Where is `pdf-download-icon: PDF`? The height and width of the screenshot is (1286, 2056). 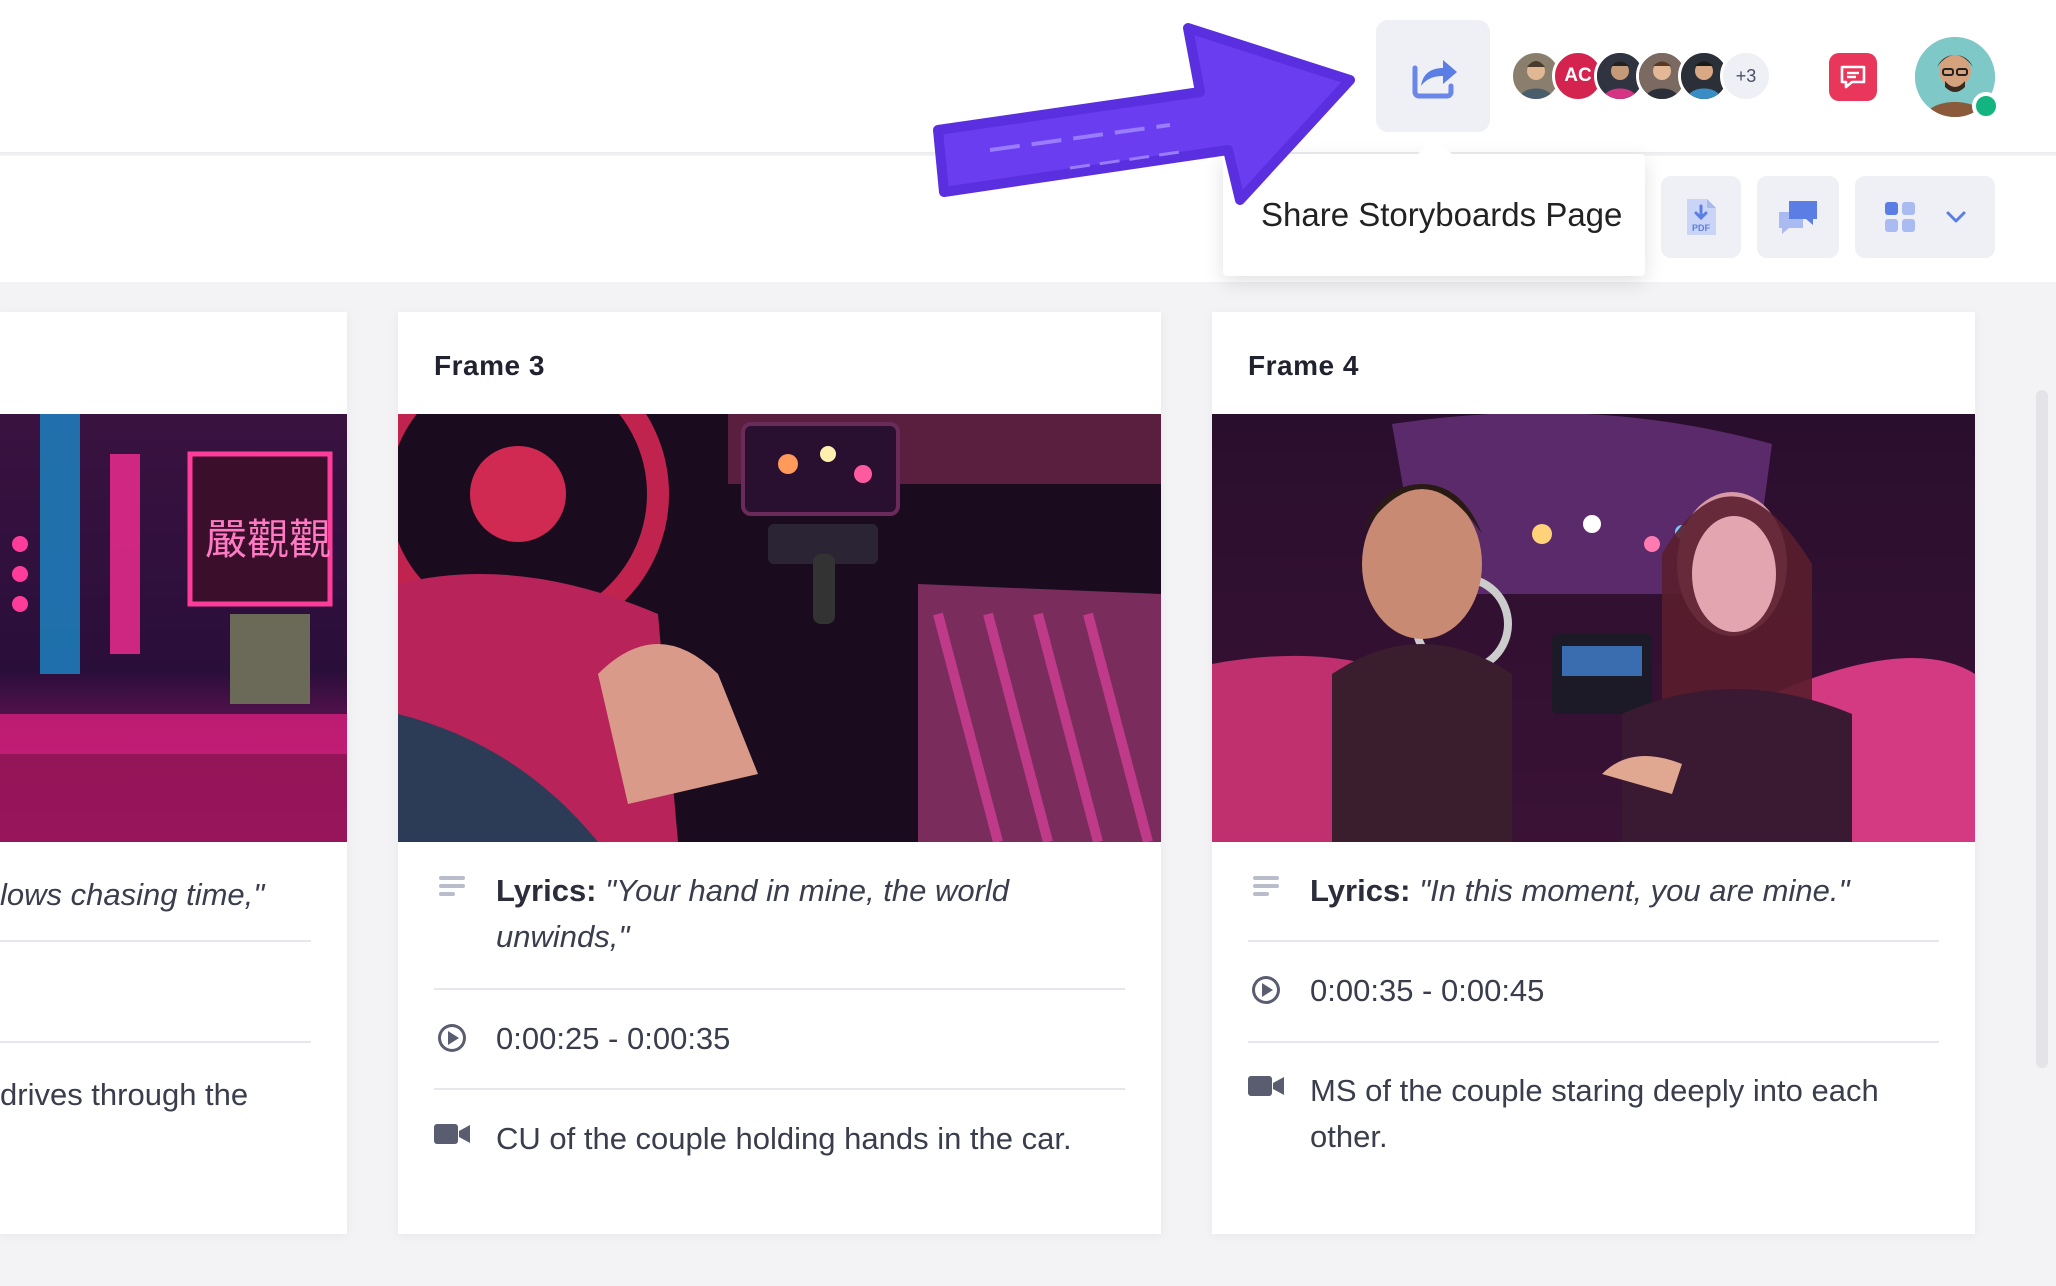 pdf-download-icon: PDF is located at coordinates (1701, 217).